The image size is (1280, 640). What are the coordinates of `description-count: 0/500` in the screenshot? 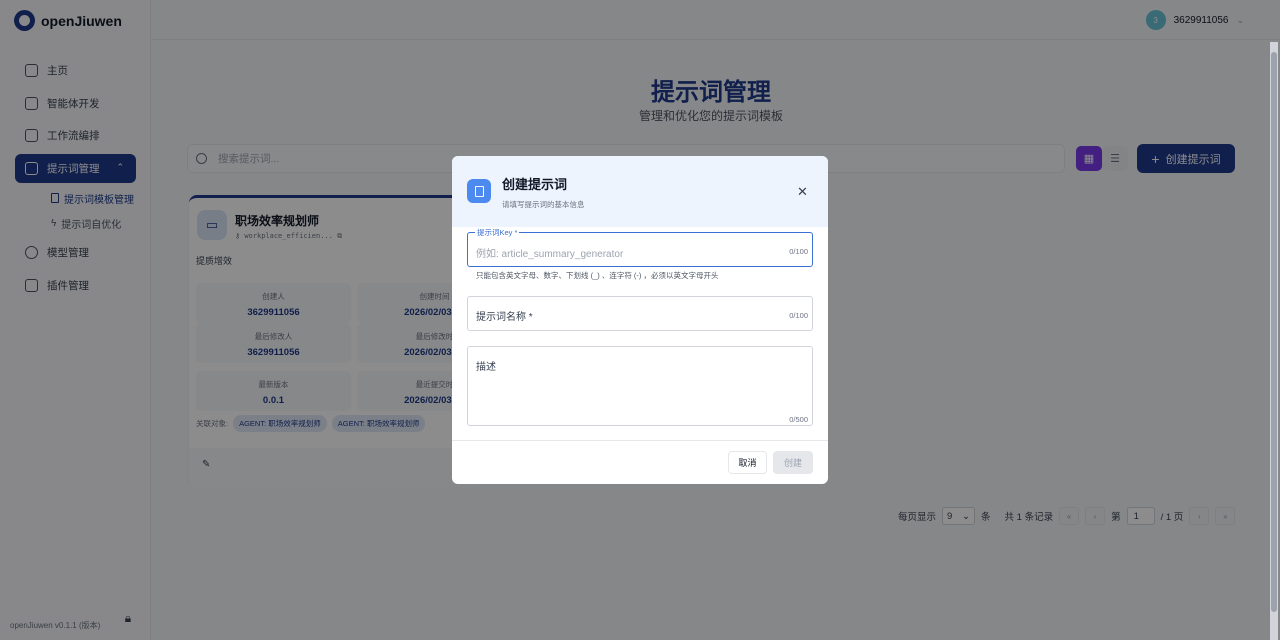 It's located at (798, 419).